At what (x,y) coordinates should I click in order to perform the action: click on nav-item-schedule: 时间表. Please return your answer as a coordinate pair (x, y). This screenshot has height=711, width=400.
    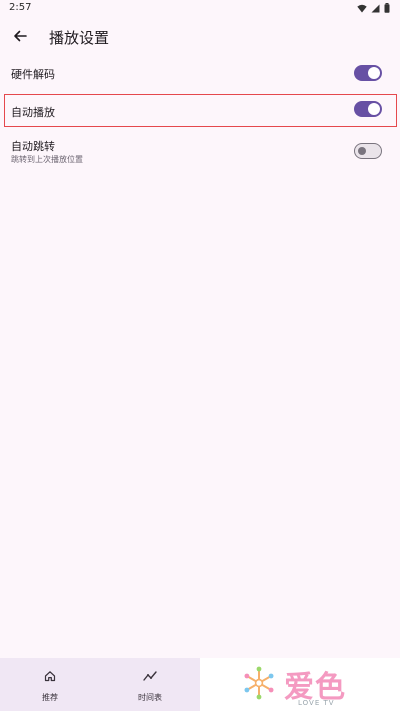
    Looking at the image, I should click on (150, 684).